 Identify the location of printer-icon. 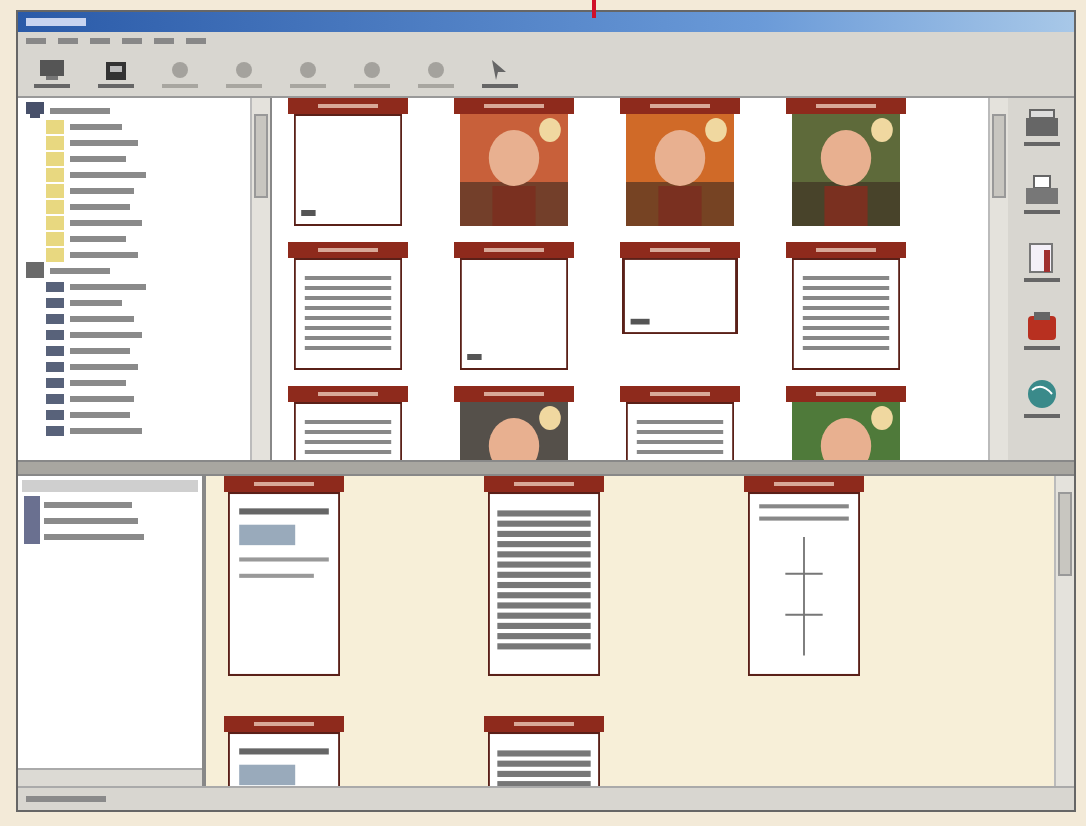
(1041, 190).